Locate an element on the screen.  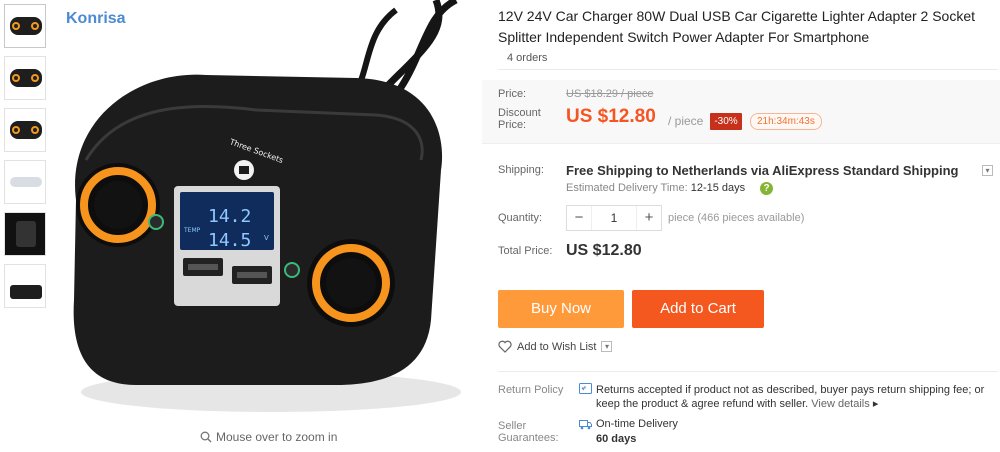
return-policy-label: Return Policy is located at coordinates (531, 390).